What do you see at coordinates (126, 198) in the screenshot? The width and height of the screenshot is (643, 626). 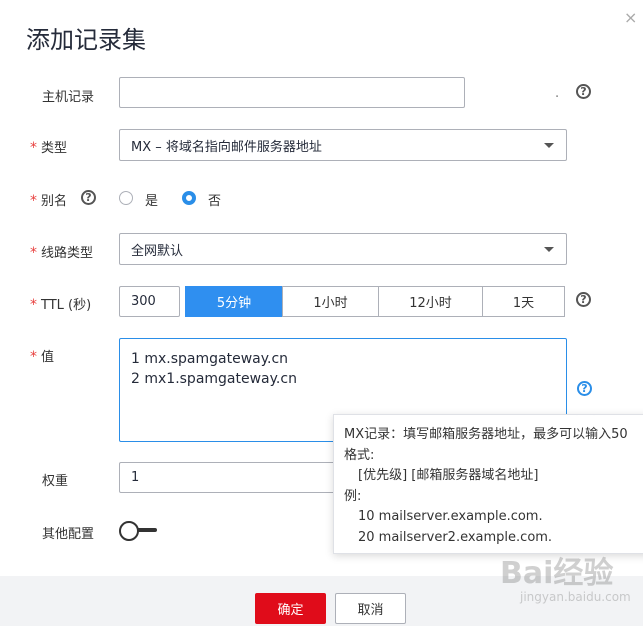 I see `alias-radio-yes` at bounding box center [126, 198].